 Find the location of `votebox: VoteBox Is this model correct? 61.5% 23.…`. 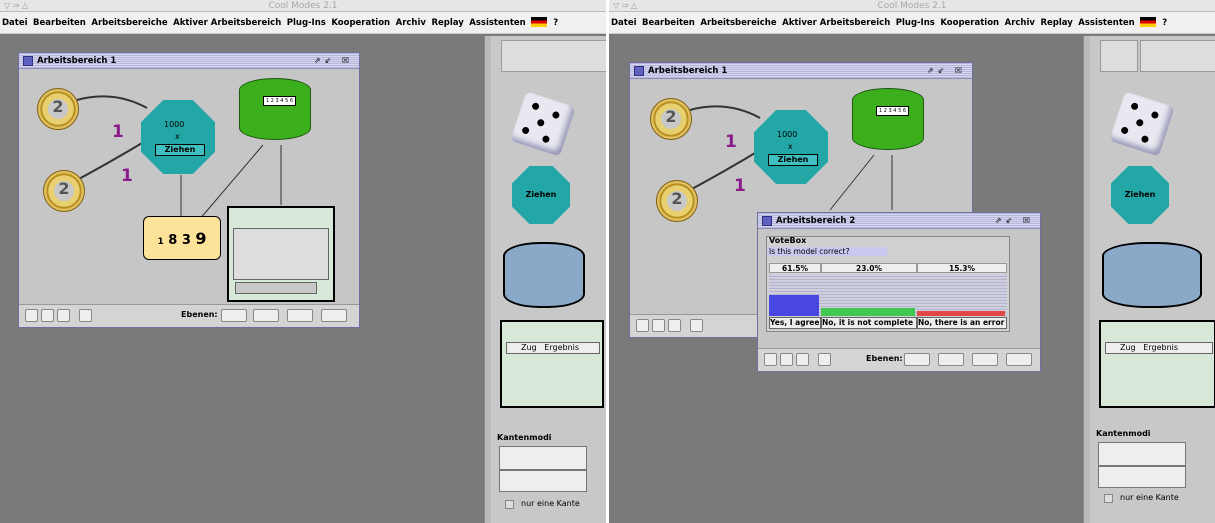

votebox: VoteBox Is this model correct? 61.5% 23.… is located at coordinates (888, 284).